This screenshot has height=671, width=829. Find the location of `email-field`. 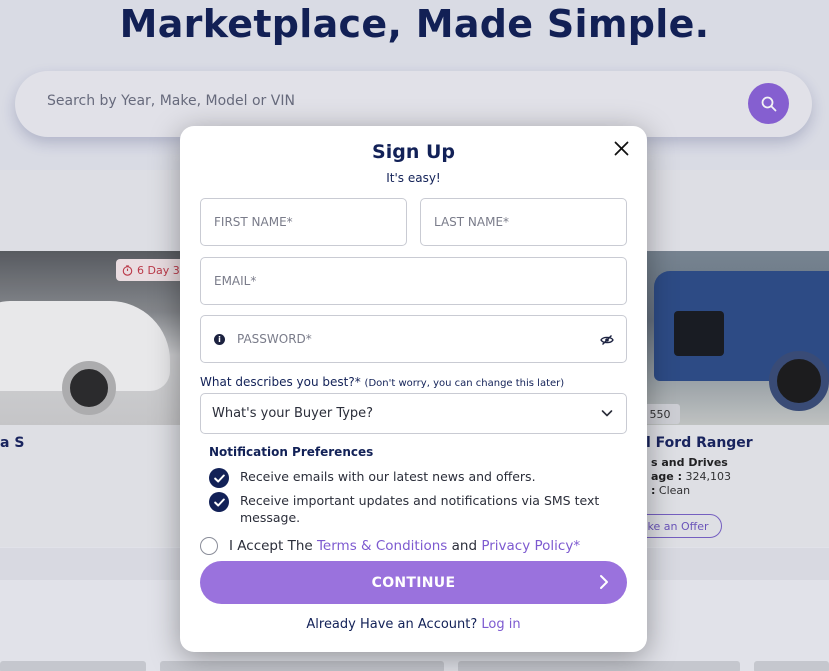

email-field is located at coordinates (413, 281).